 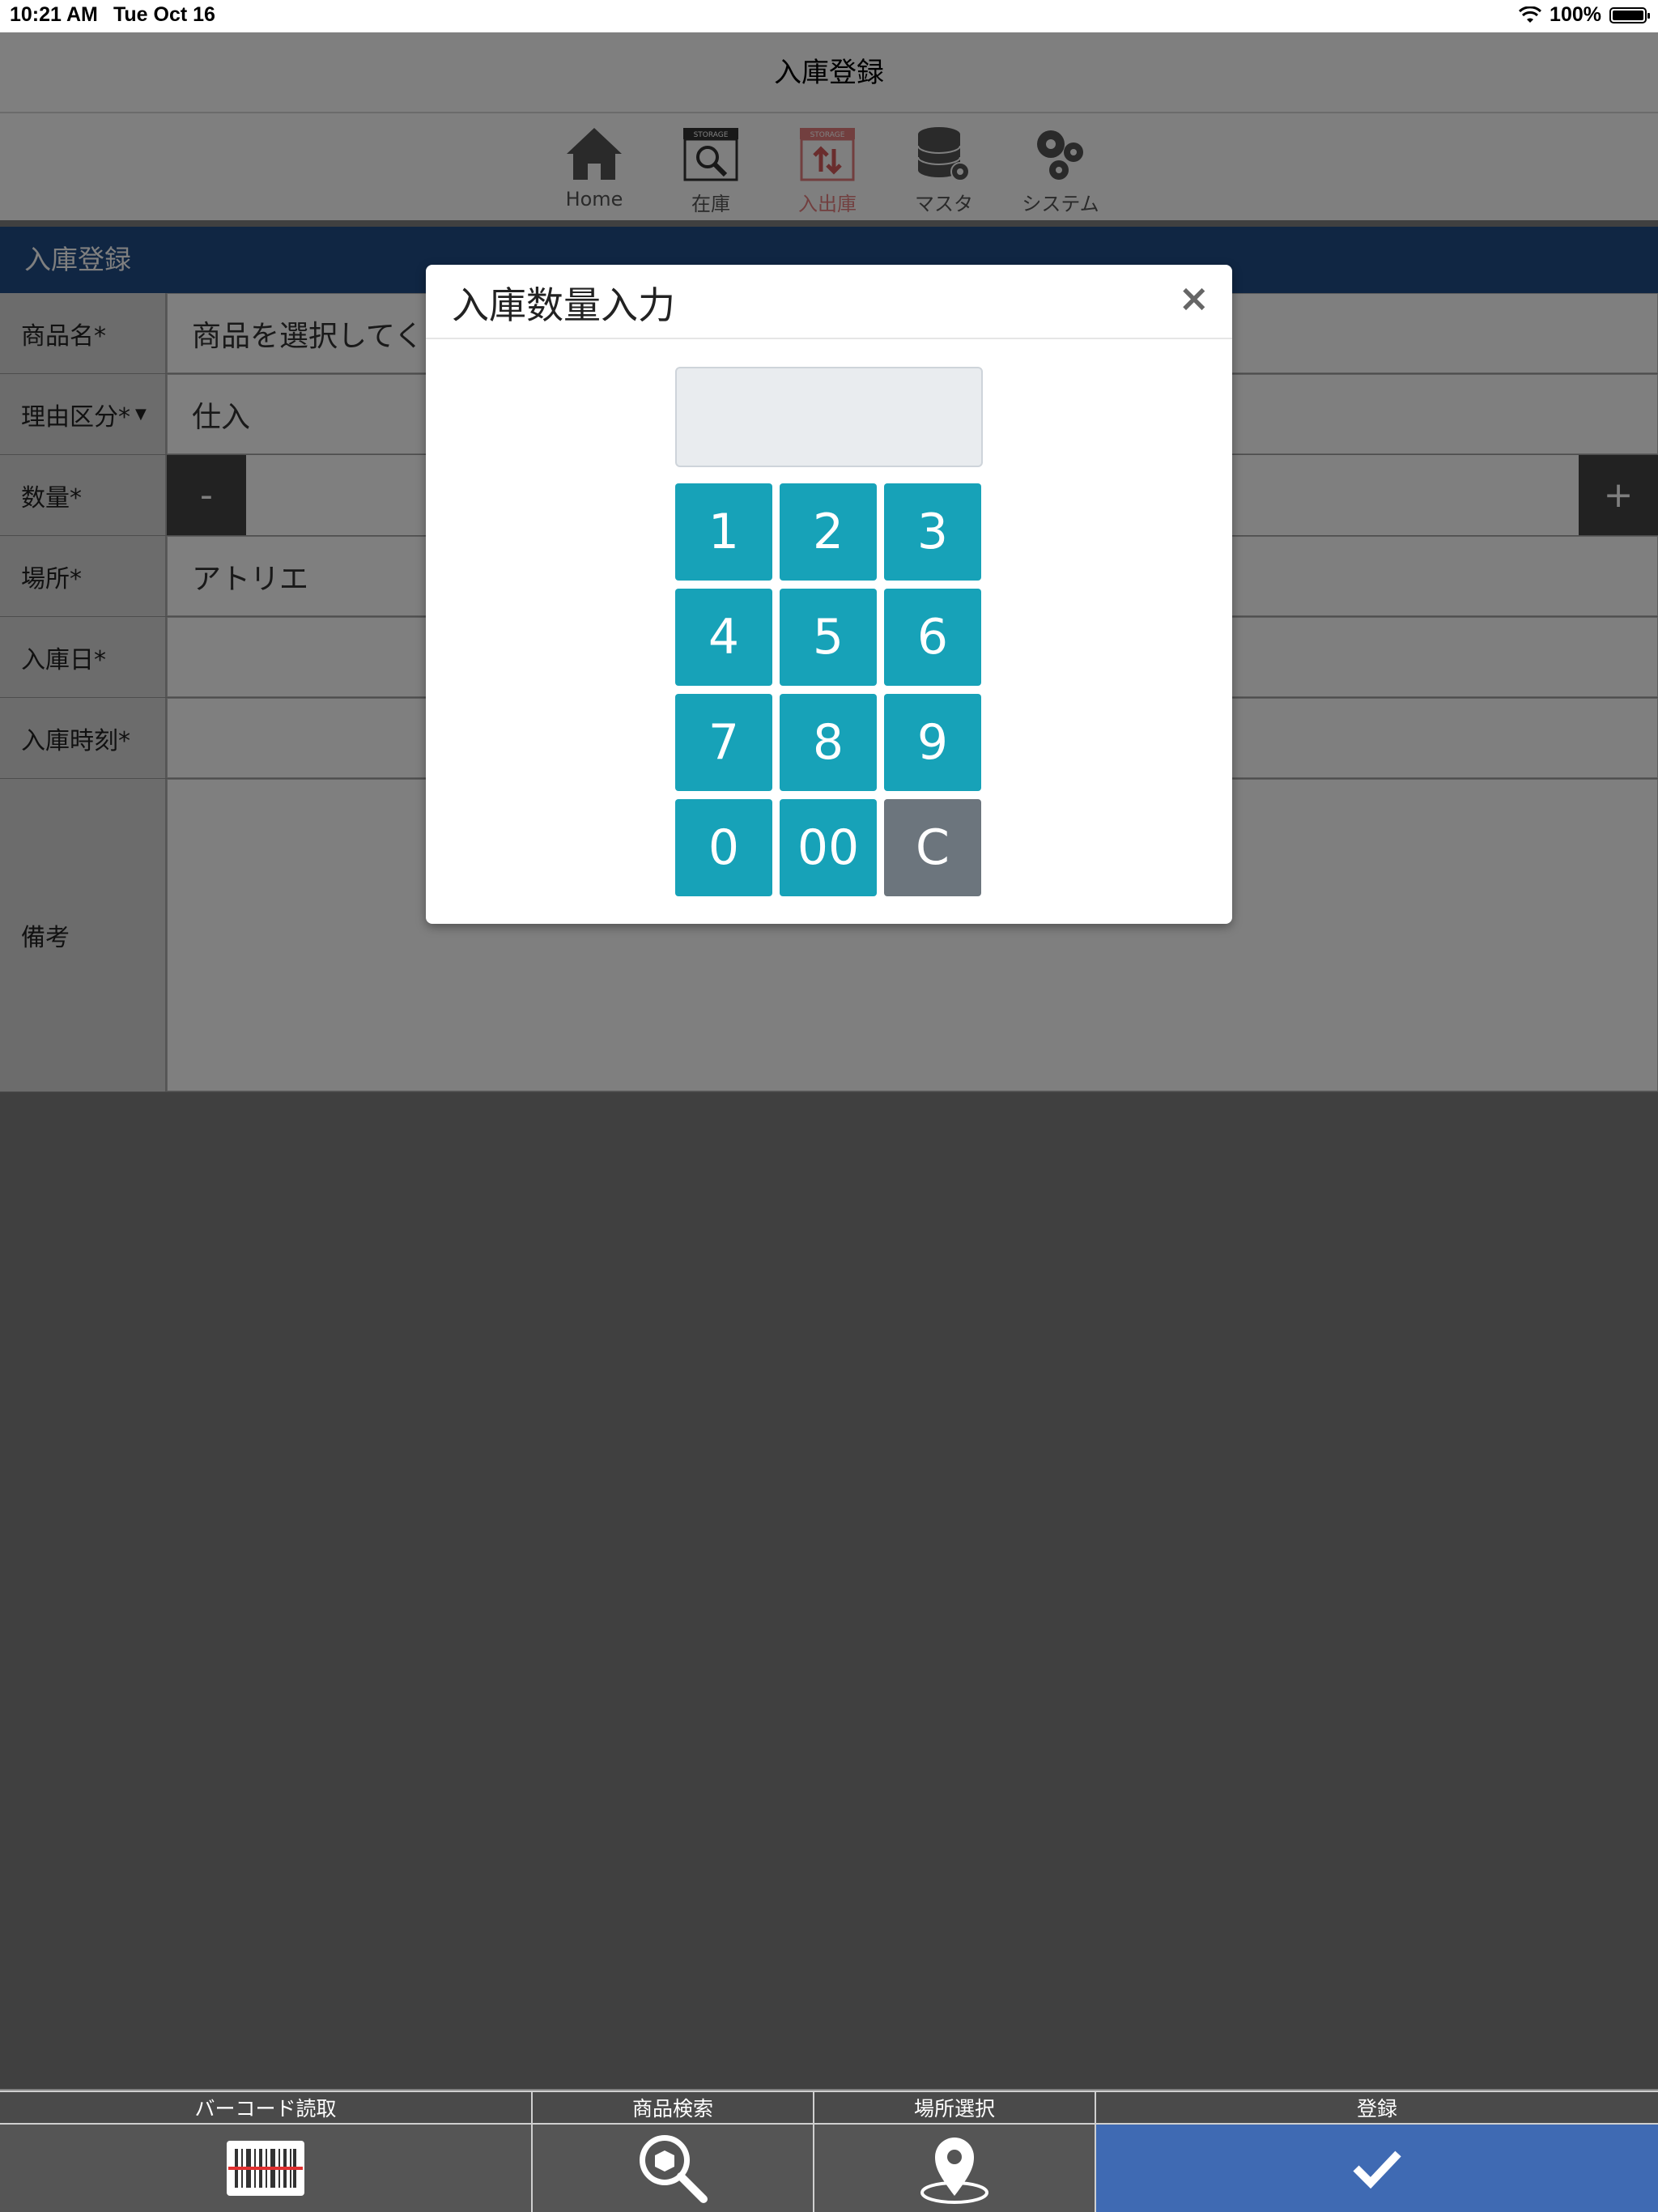 I want to click on modal-title: 入庫数量入力, so click(x=563, y=305).